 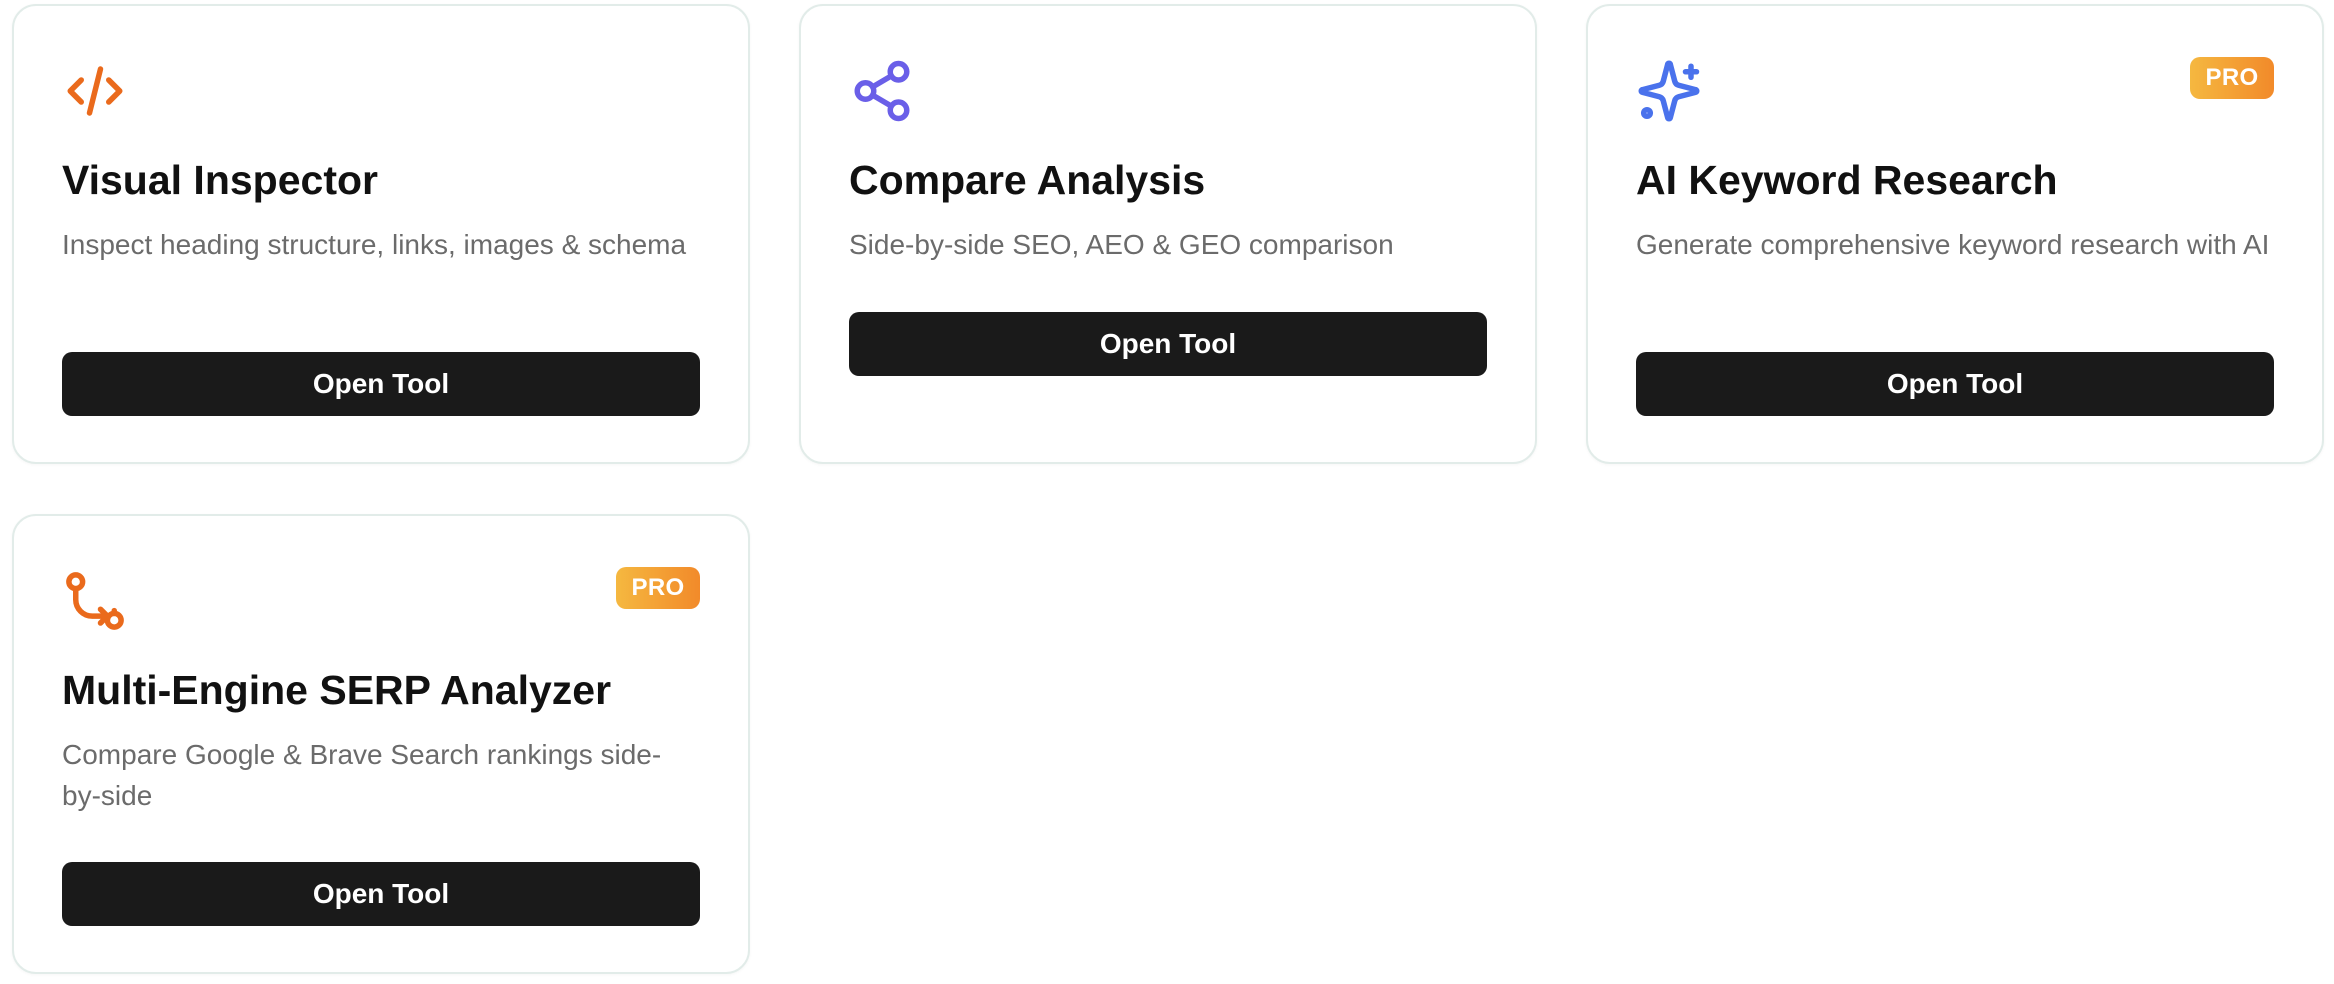 What do you see at coordinates (1847, 180) in the screenshot?
I see `card-title: AI Keyword Research` at bounding box center [1847, 180].